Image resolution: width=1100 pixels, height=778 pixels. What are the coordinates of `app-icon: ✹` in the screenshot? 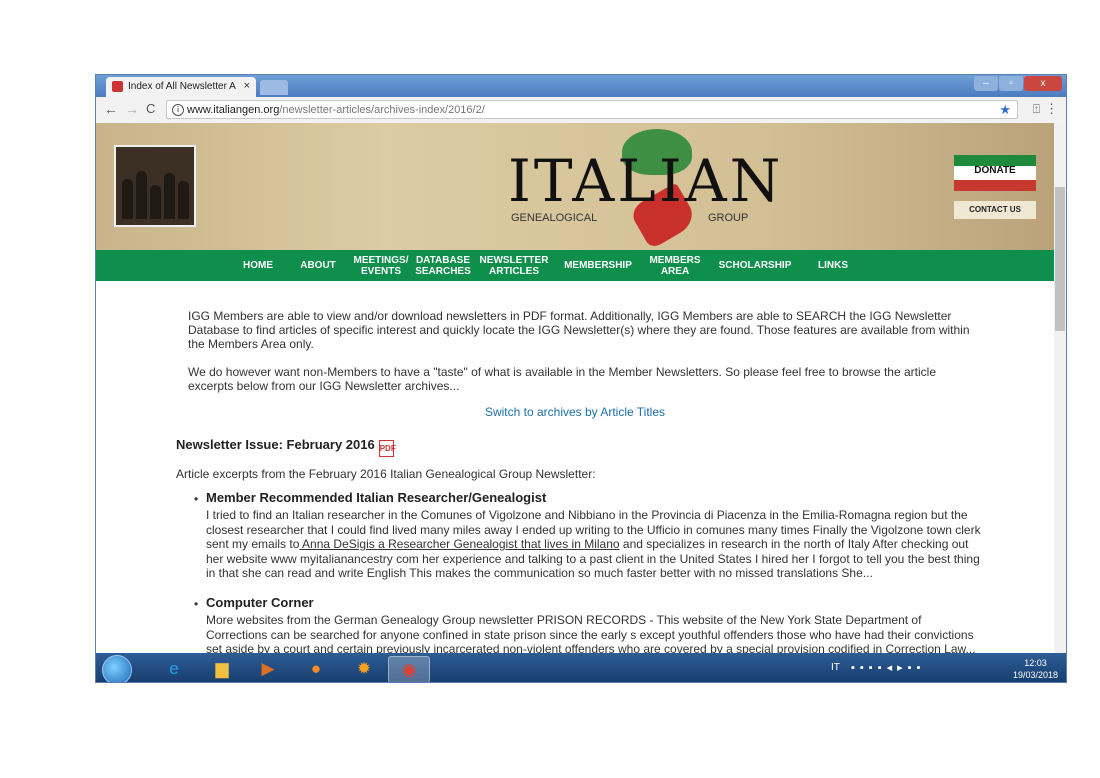 It's located at (364, 668).